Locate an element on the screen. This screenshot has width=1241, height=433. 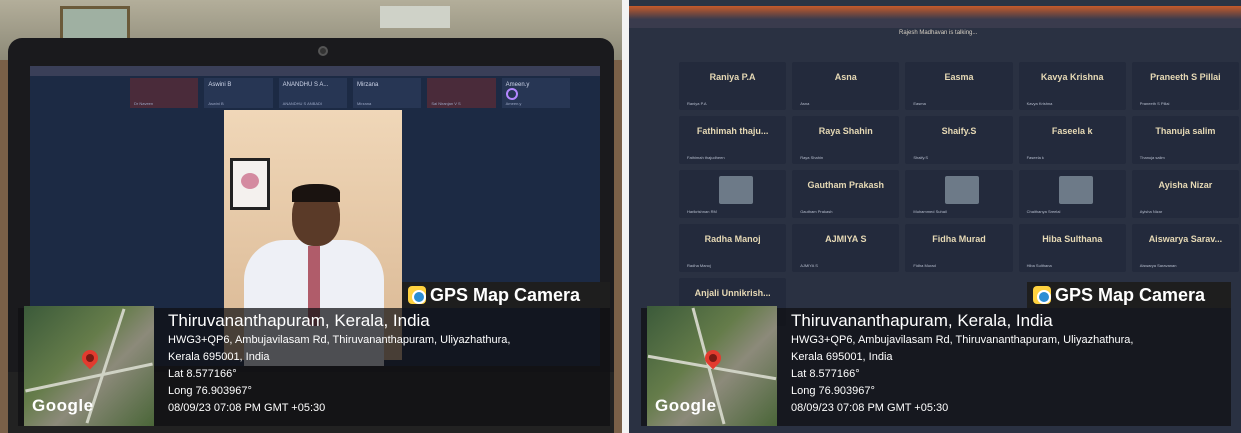
participant-sub: Fidha Murad is located at coordinates (924, 265).